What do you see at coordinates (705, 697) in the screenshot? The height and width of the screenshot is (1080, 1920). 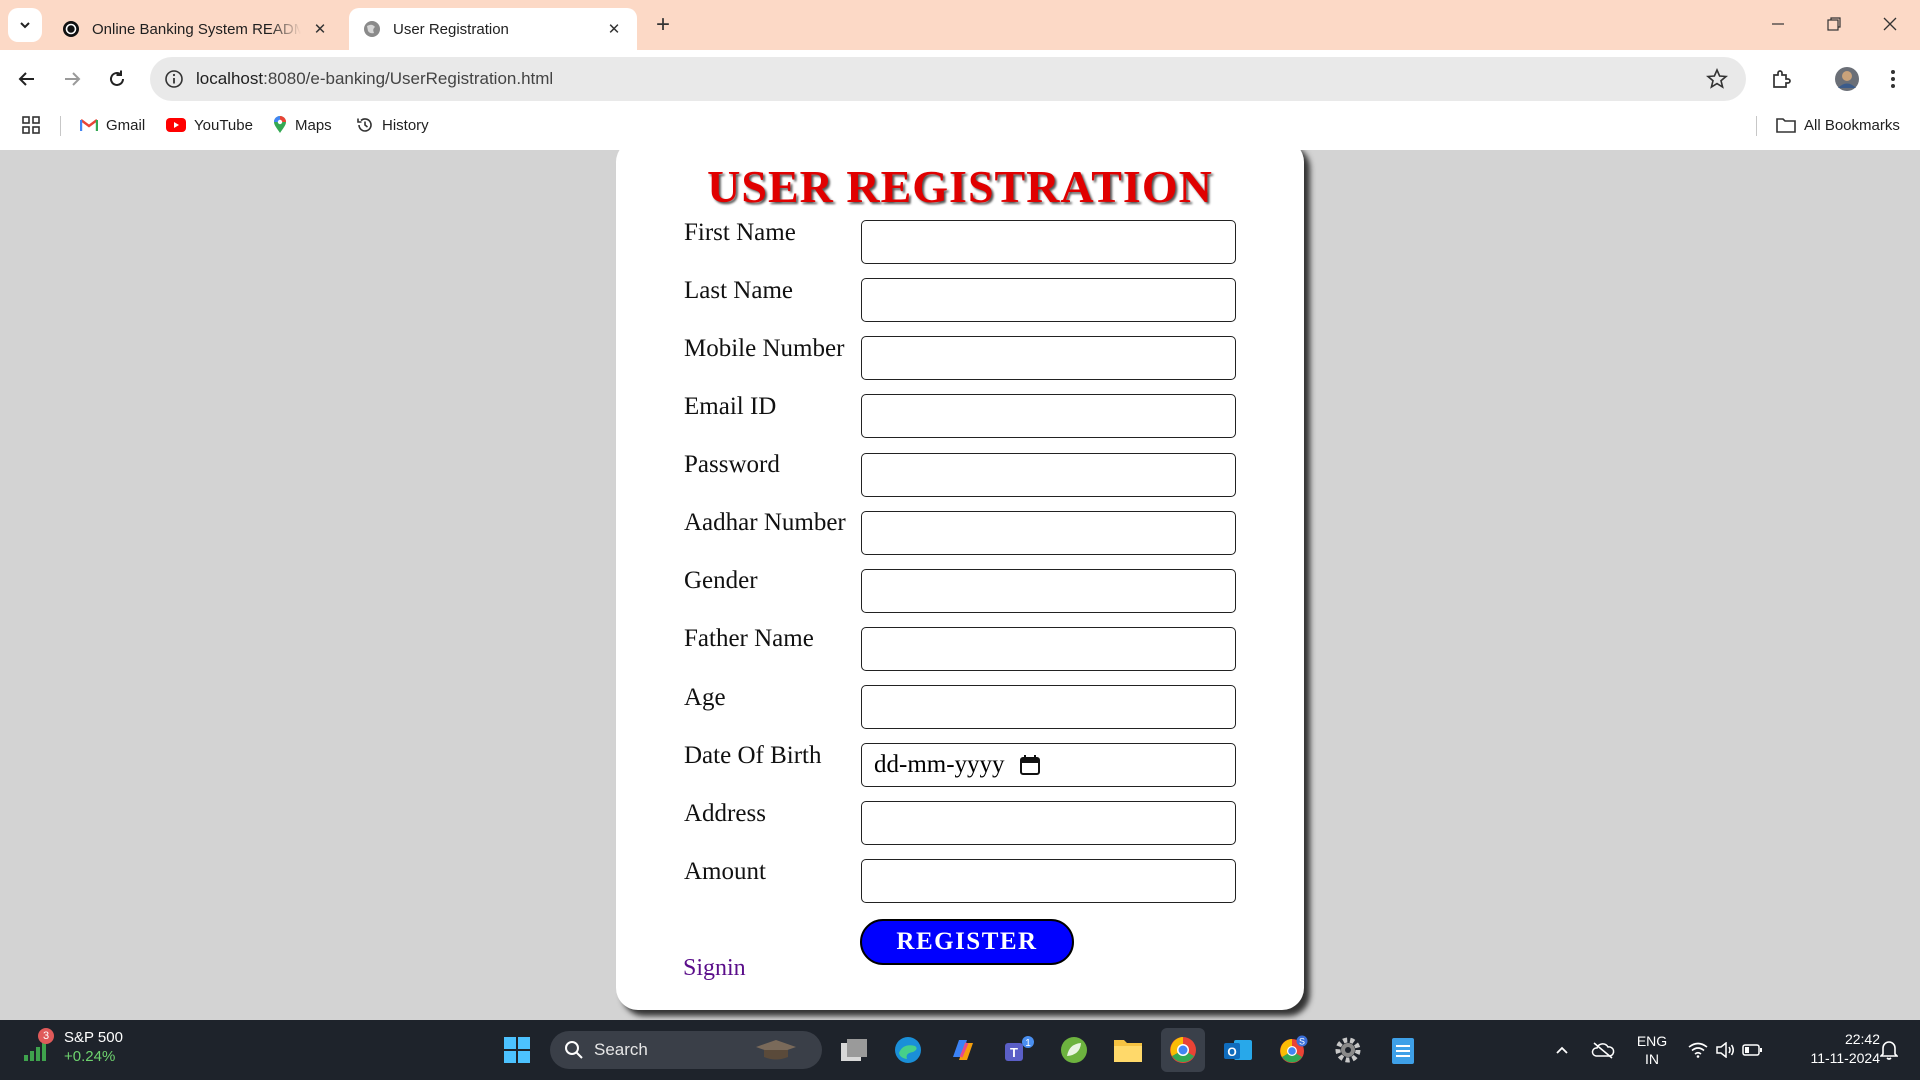 I see `age-label: Age` at bounding box center [705, 697].